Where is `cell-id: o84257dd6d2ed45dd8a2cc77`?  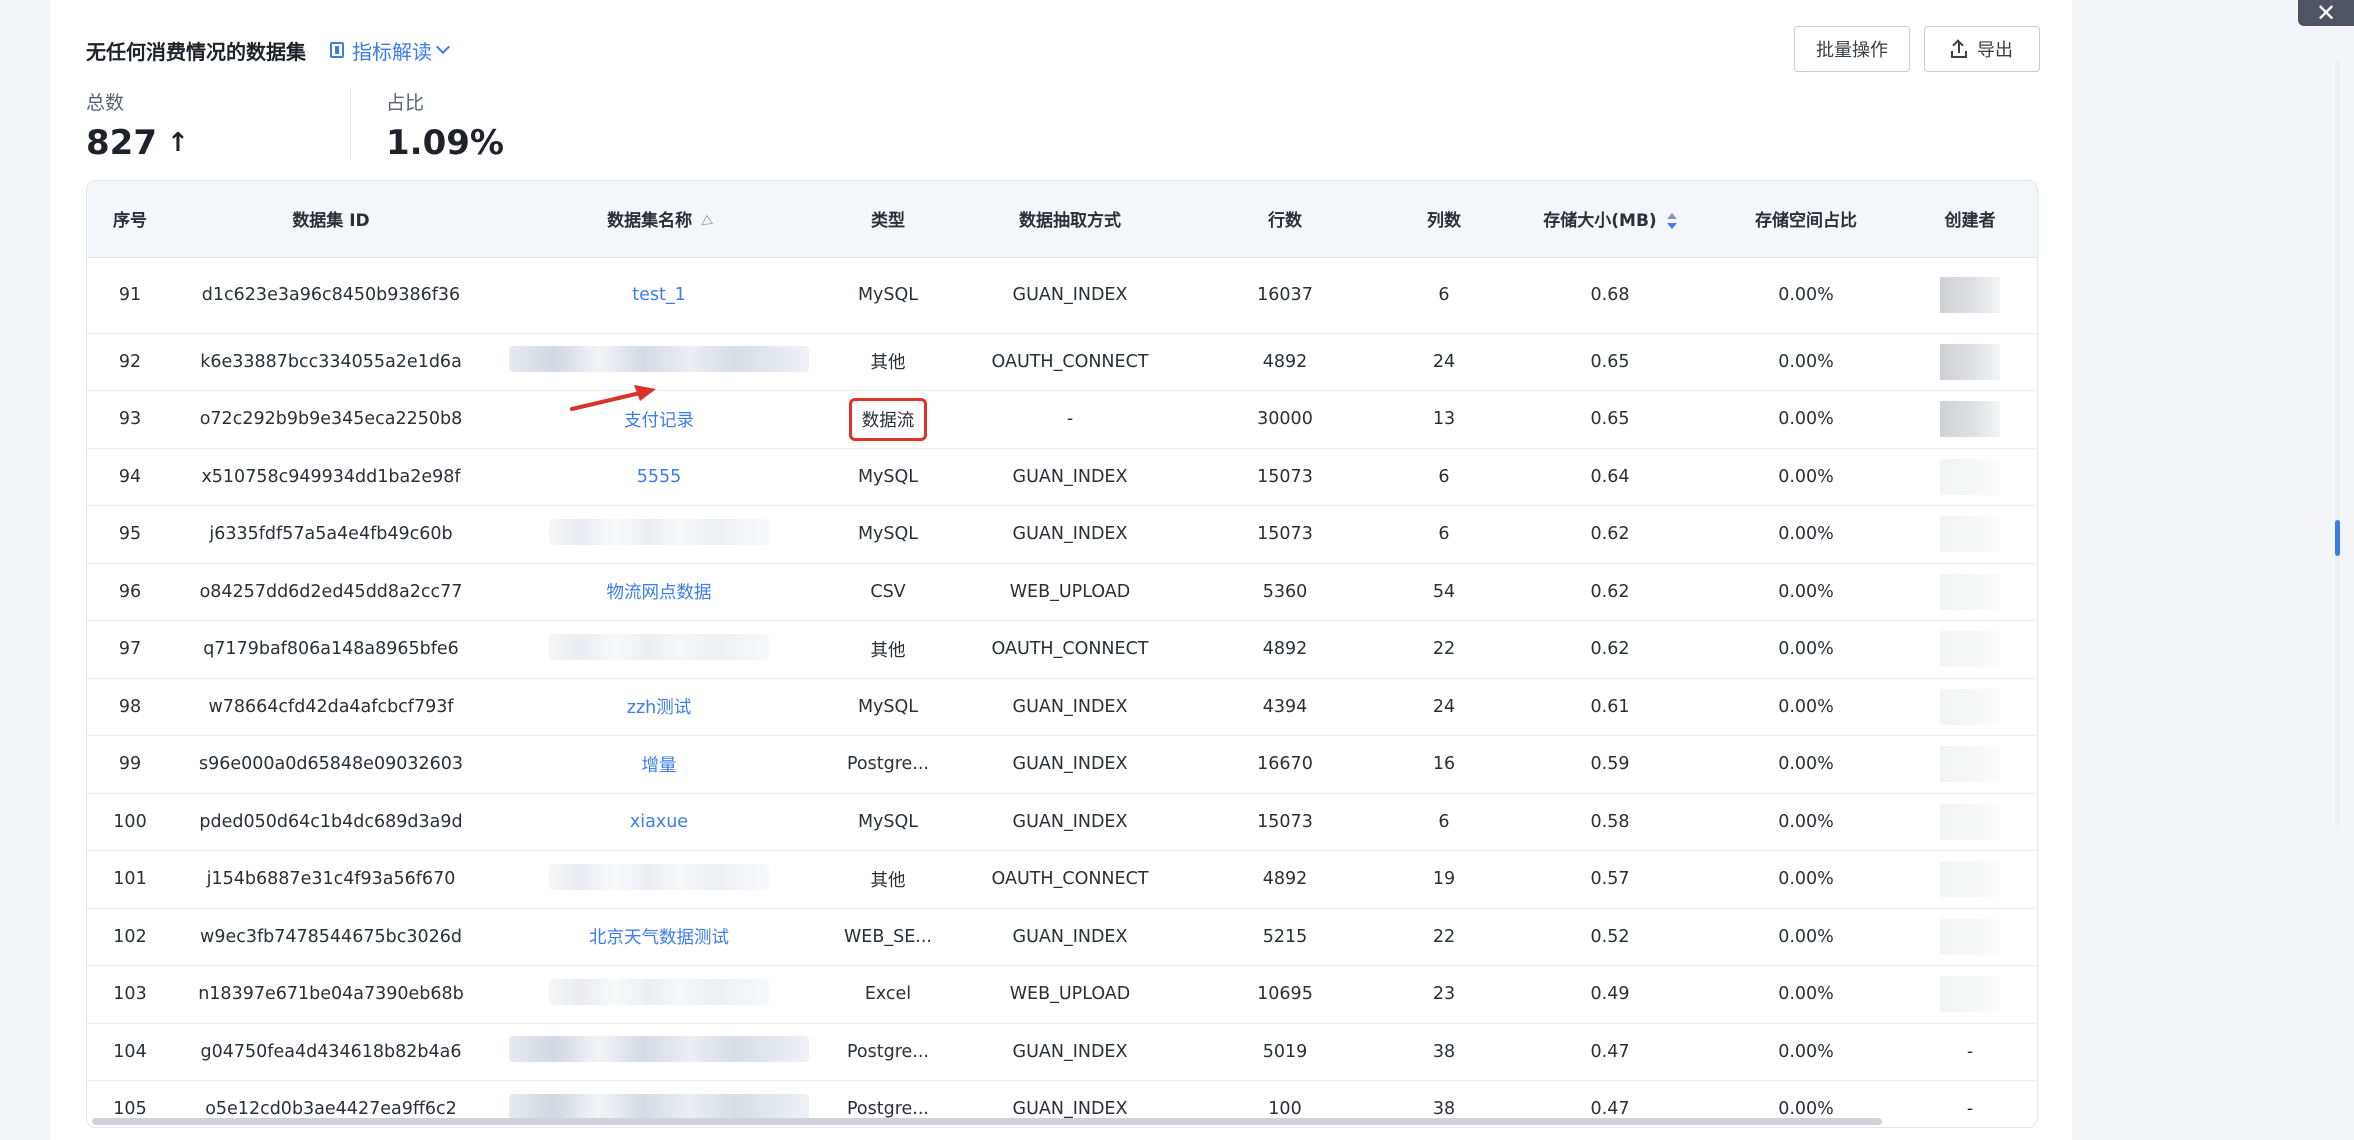 cell-id: o84257dd6d2ed45dd8a2cc77 is located at coordinates (331, 592).